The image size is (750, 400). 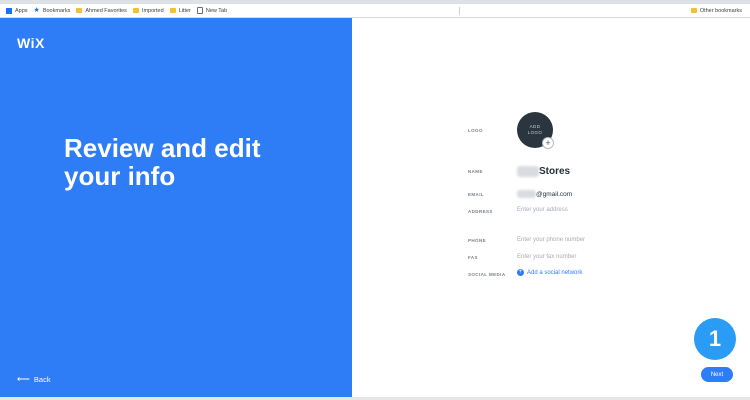 I want to click on page-title: Review and edit your info, so click(x=194, y=162).